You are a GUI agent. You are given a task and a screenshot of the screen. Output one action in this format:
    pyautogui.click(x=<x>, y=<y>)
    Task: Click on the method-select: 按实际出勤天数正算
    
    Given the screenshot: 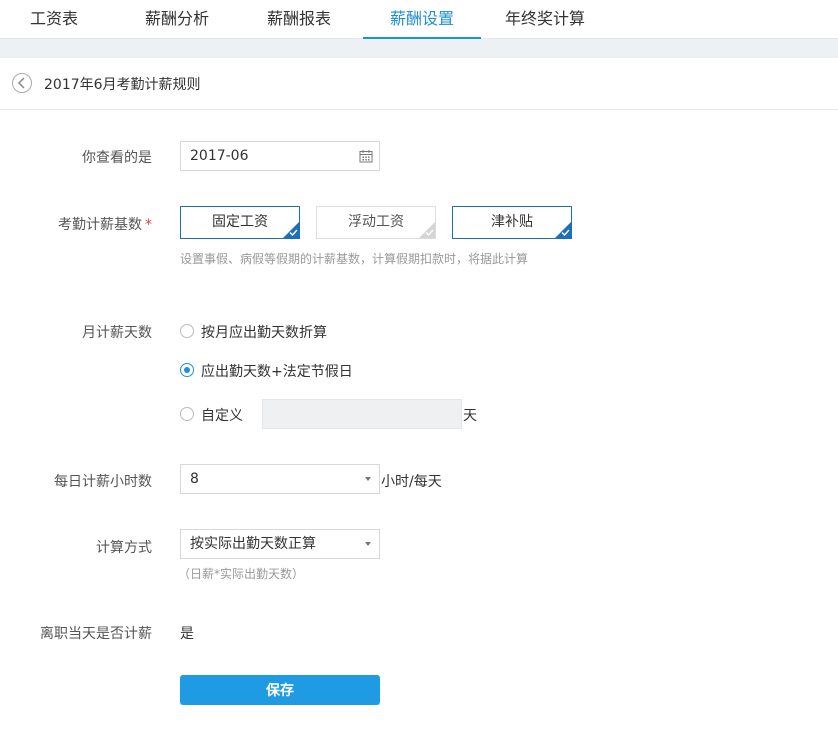 What is the action you would take?
    pyautogui.click(x=280, y=544)
    